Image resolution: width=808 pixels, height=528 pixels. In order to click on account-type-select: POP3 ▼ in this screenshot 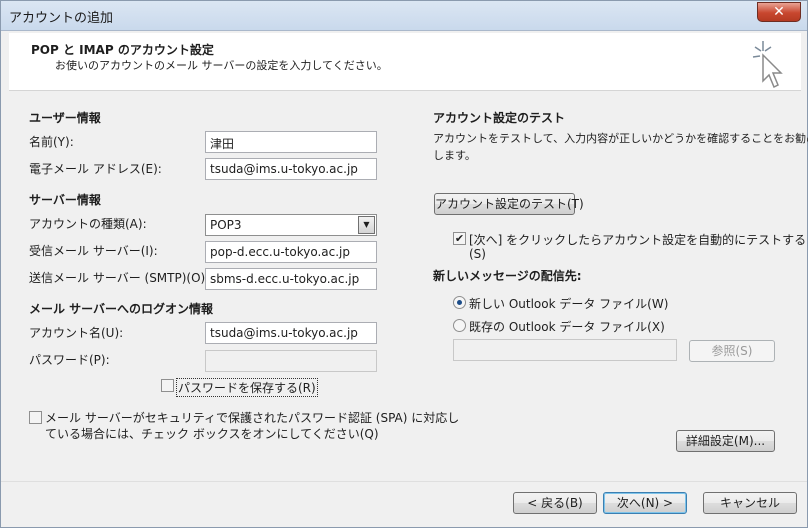, I will do `click(291, 225)`.